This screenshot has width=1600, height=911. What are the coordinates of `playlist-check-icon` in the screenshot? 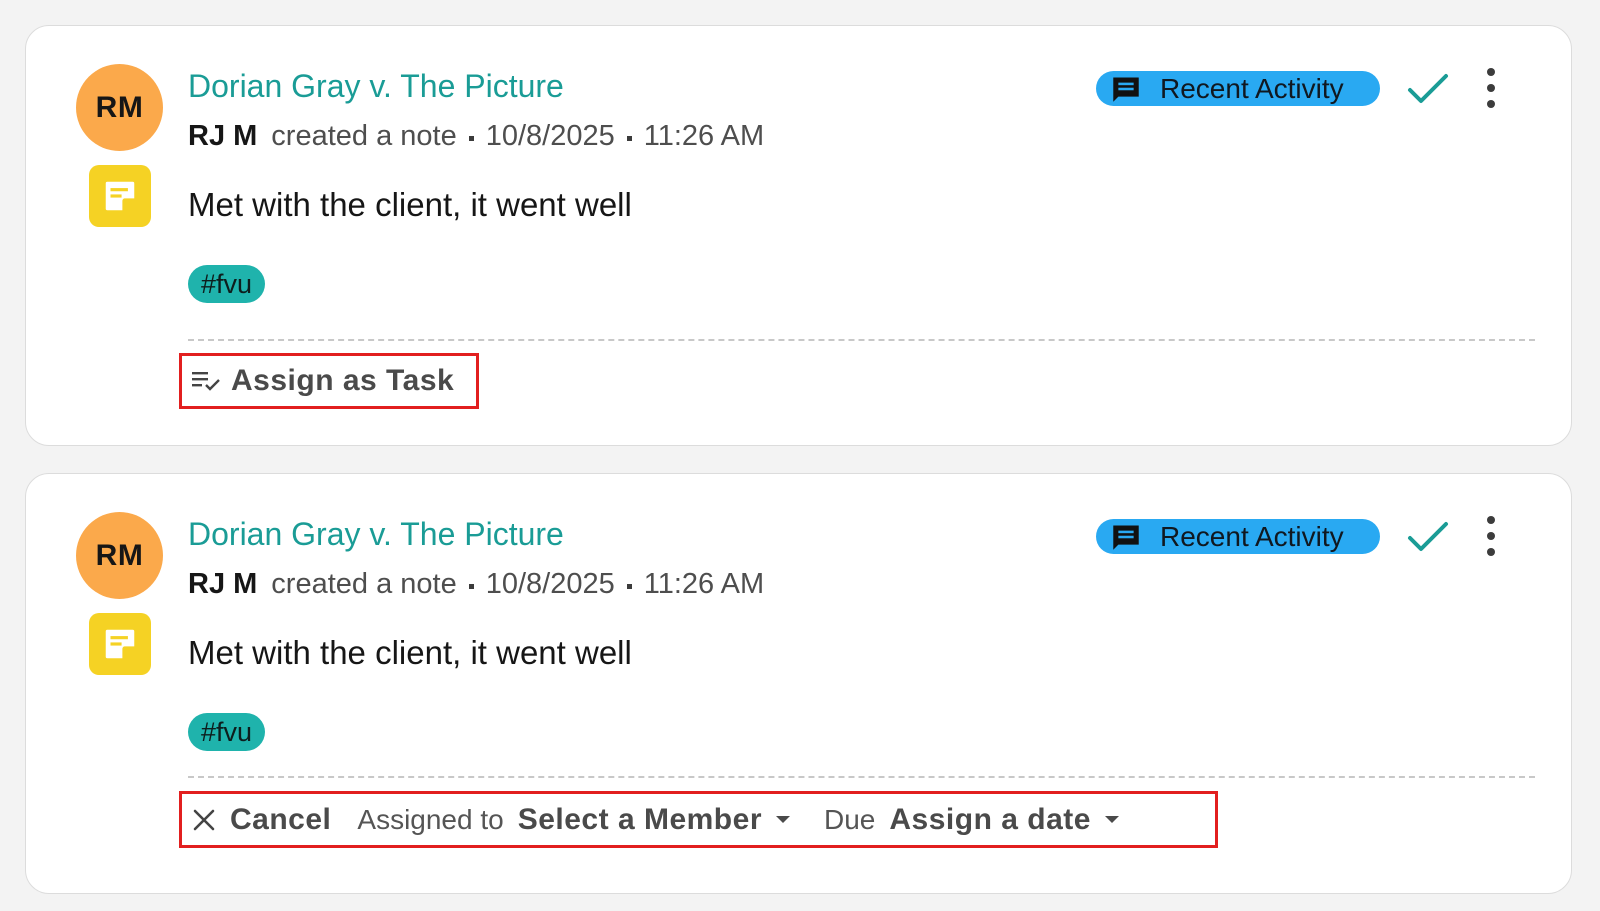 It's located at (206, 381).